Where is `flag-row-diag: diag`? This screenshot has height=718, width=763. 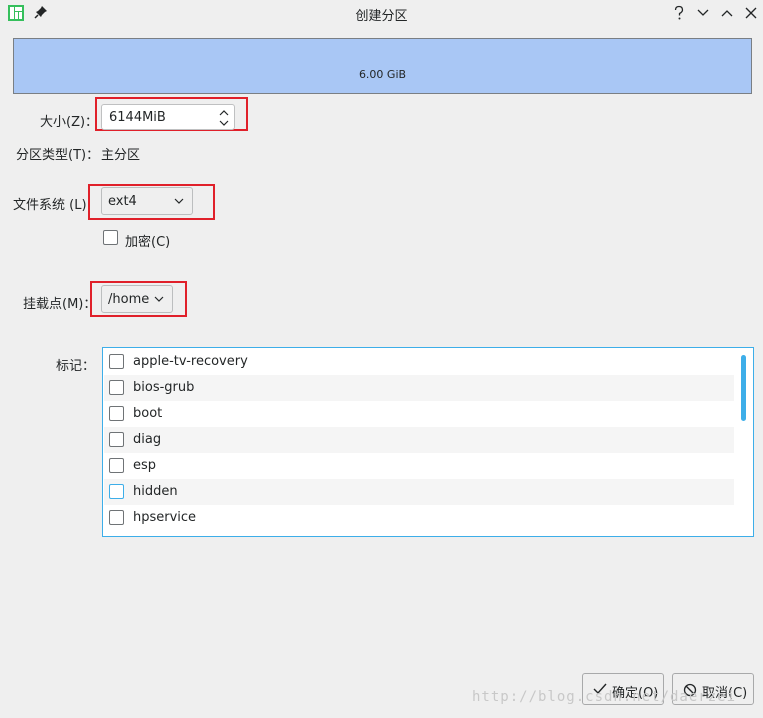
flag-row-diag: diag is located at coordinates (419, 440).